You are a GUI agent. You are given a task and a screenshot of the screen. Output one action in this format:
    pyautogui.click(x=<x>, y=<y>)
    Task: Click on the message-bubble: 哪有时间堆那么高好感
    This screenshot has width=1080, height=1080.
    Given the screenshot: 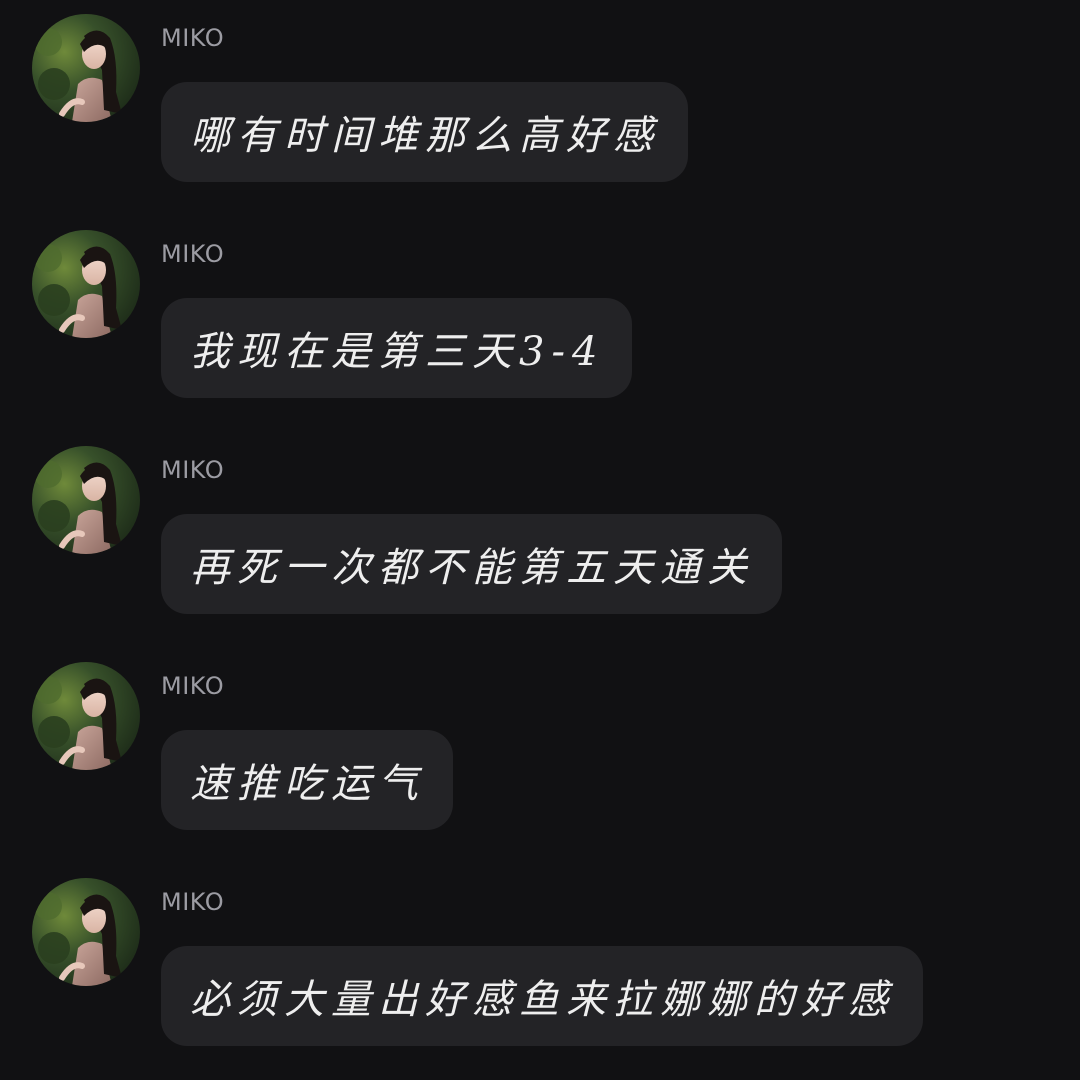 What is the action you would take?
    pyautogui.click(x=424, y=132)
    